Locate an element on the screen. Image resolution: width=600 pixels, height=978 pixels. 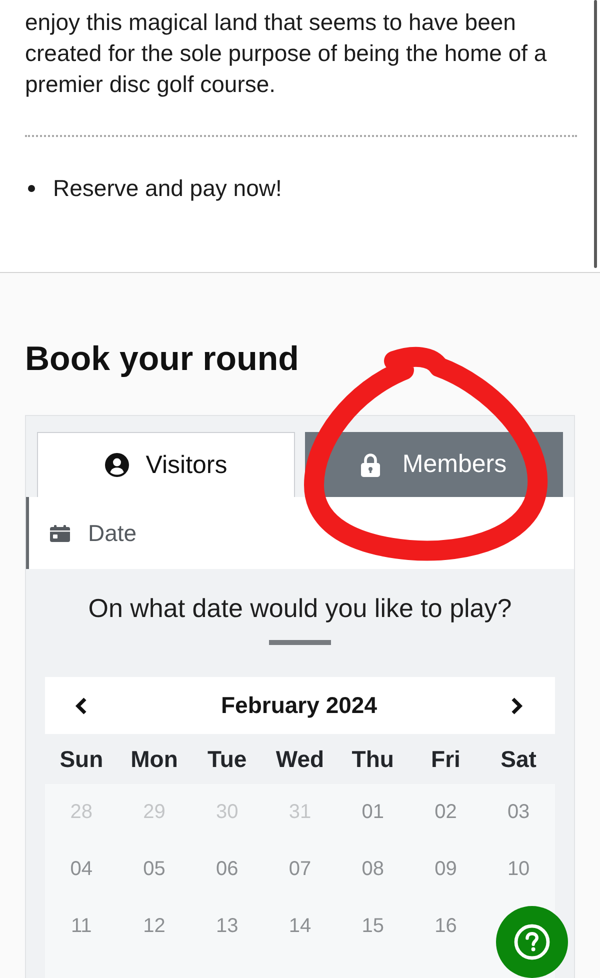
date-cell: 13 is located at coordinates (227, 926).